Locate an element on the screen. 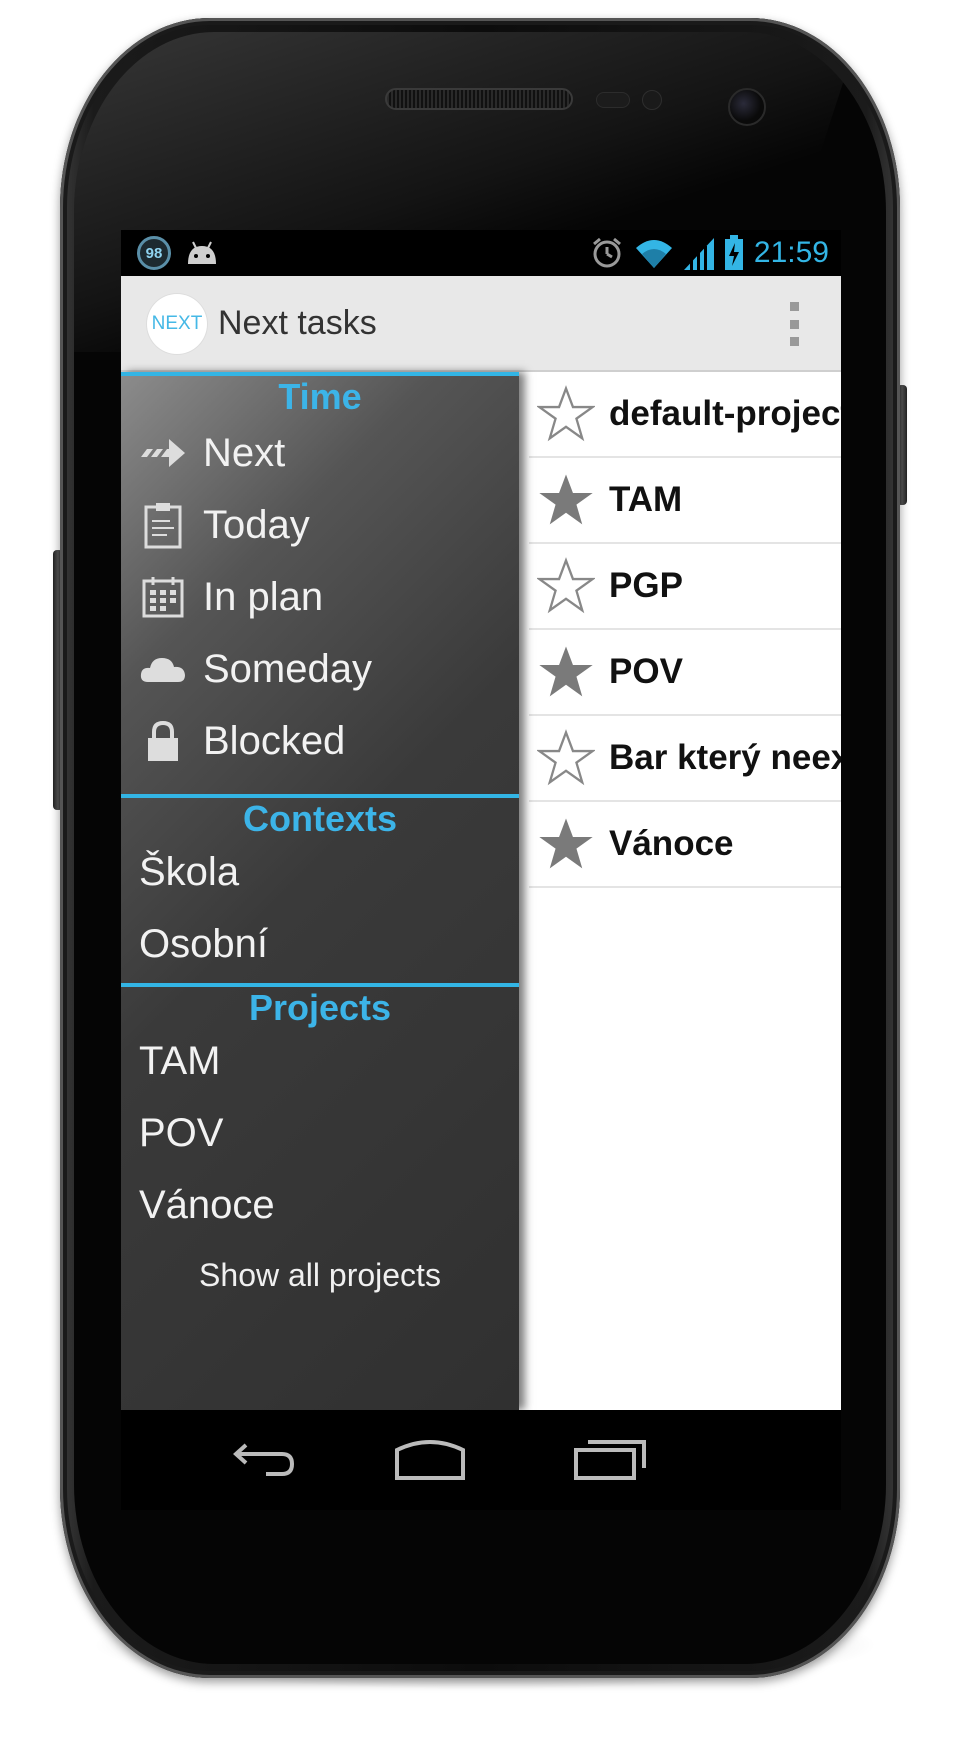  front-camera is located at coordinates (747, 107).